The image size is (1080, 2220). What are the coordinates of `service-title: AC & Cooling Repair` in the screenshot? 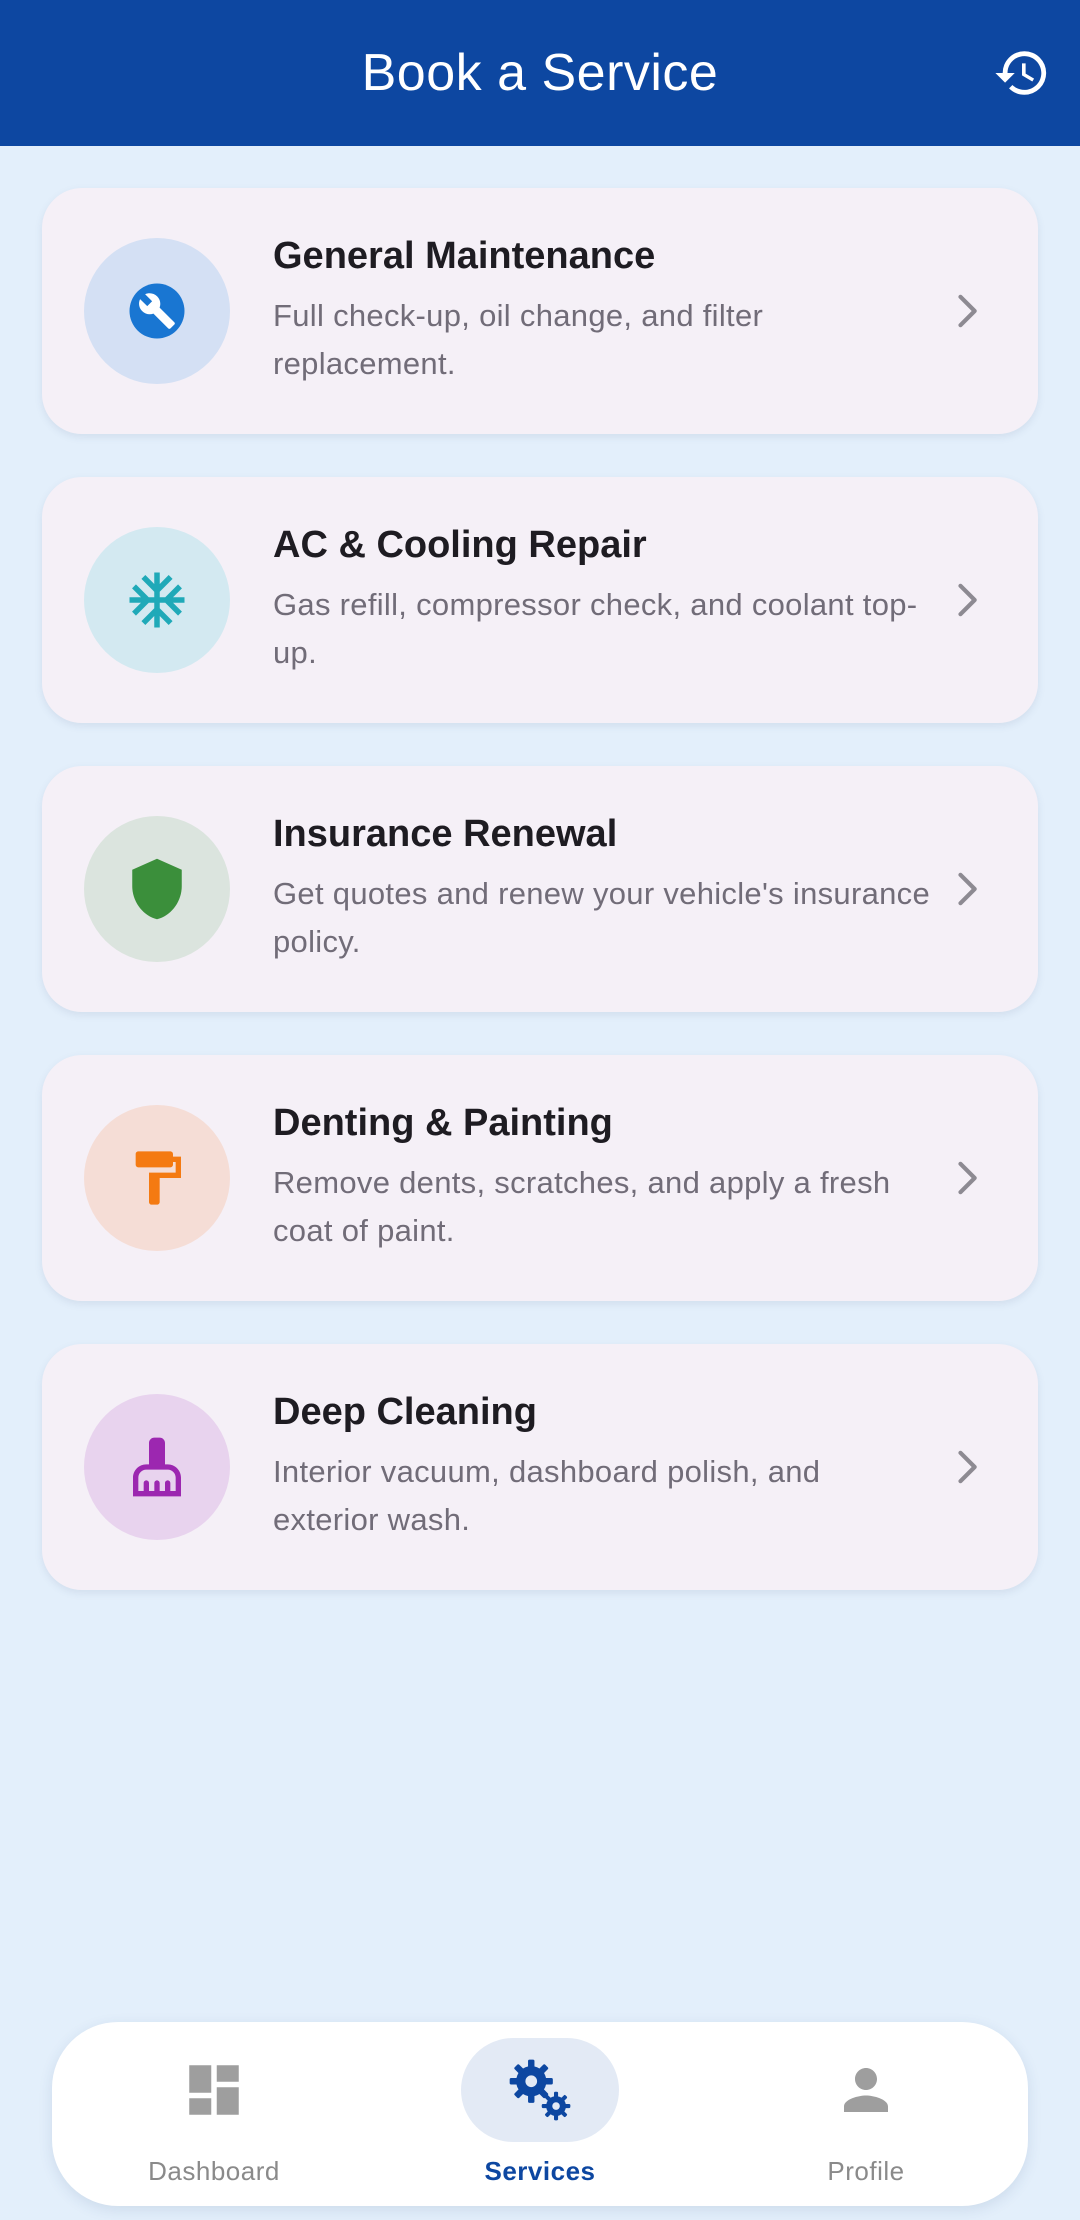 It's located at (460, 545).